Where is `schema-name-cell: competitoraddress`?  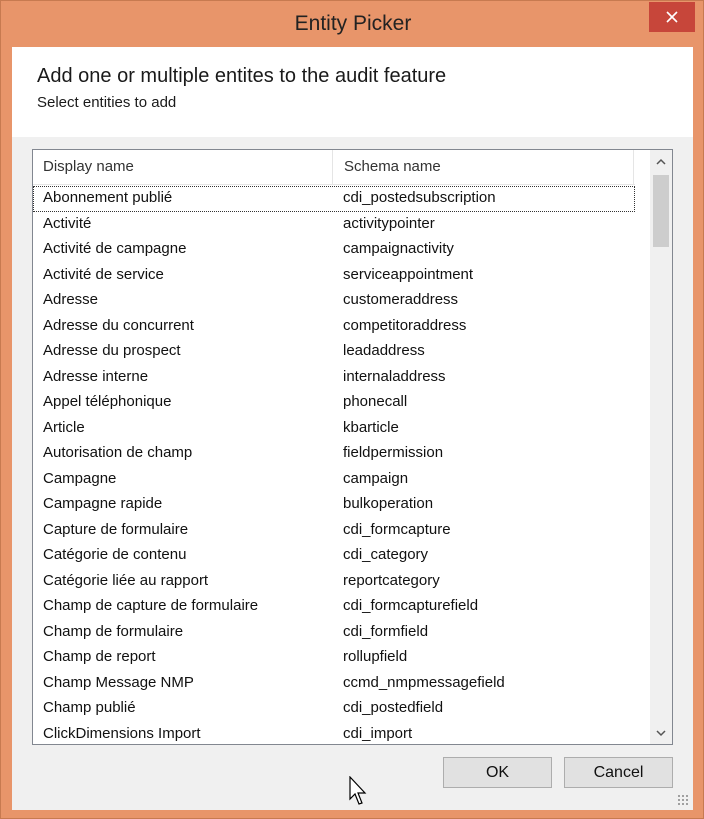
schema-name-cell: competitoraddress is located at coordinates (405, 325).